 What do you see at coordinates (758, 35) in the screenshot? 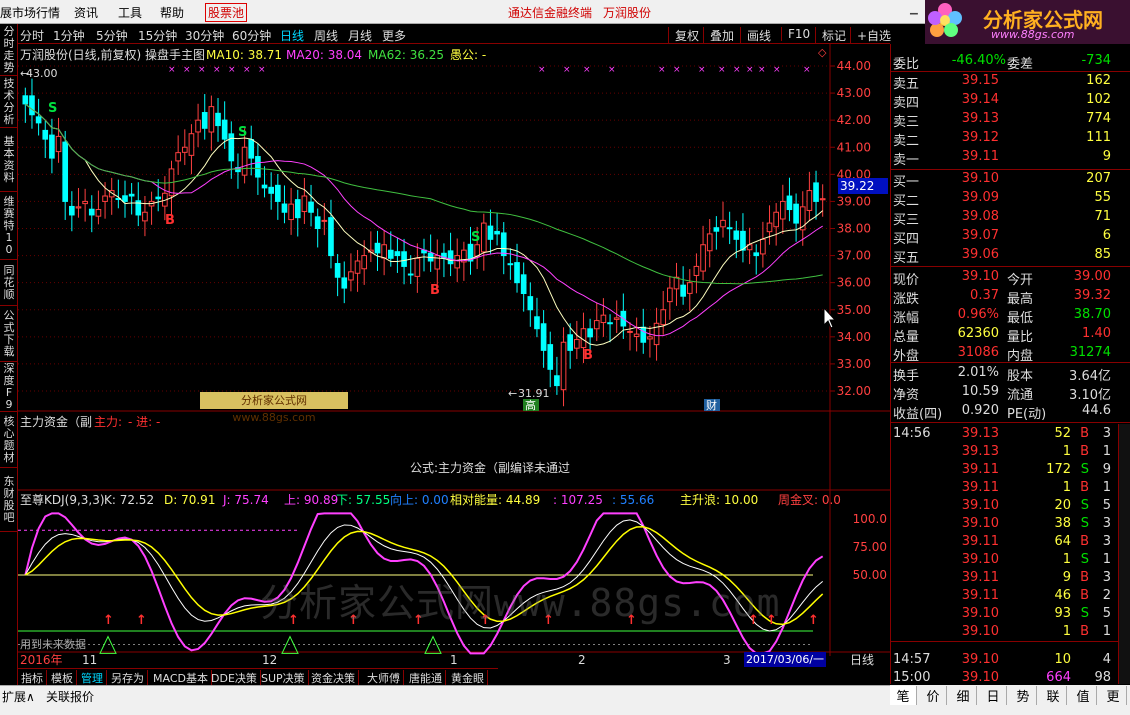
I see `toolbar-btn-2: 画线` at bounding box center [758, 35].